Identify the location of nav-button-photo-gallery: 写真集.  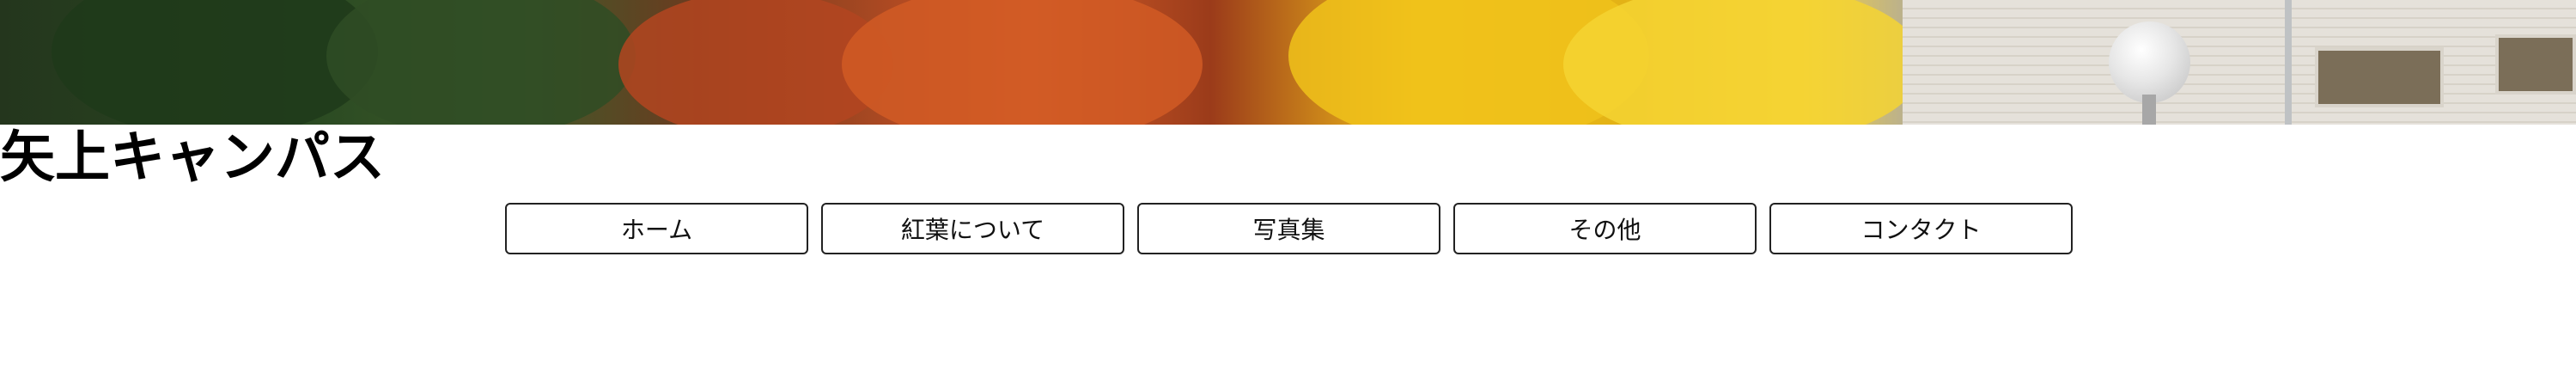
(1288, 229).